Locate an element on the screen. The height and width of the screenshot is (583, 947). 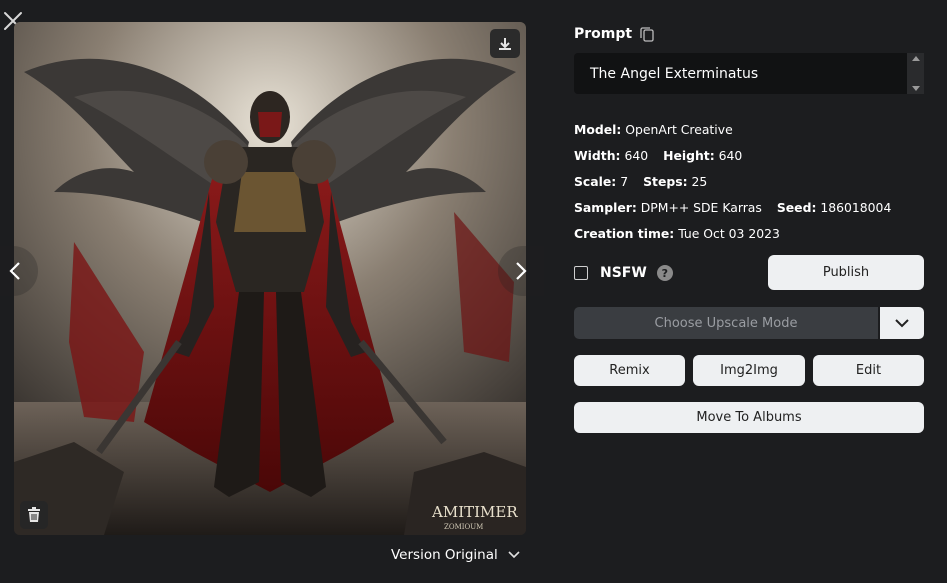
sampler-info: Sampler: DPM++ SDE Karras is located at coordinates (668, 207).